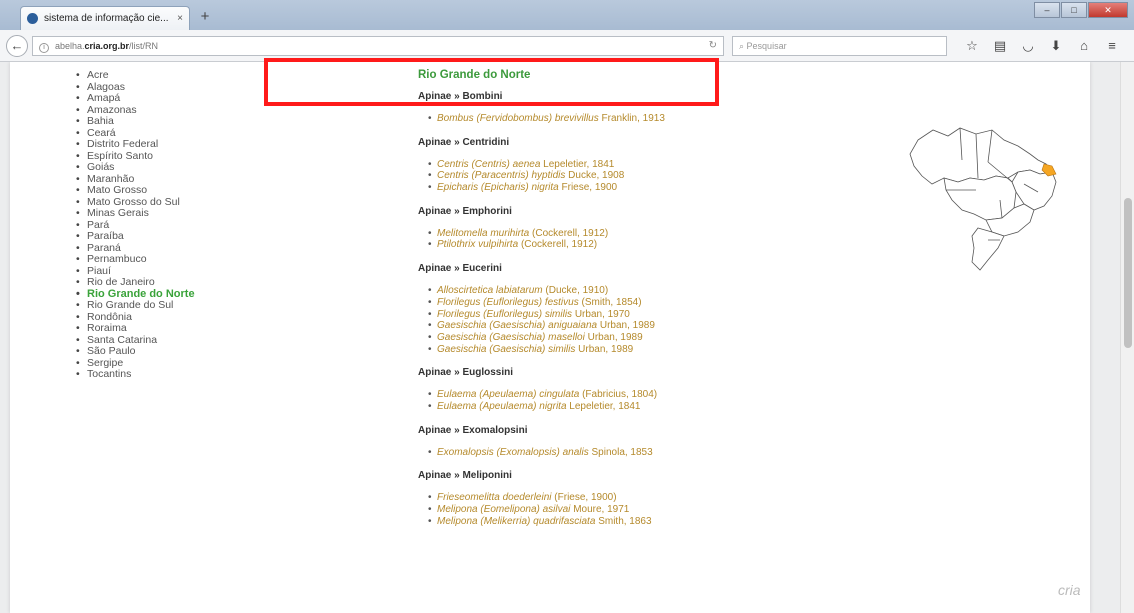 The image size is (1134, 613). What do you see at coordinates (972, 46) in the screenshot?
I see `bookmark-star-icon: ☆` at bounding box center [972, 46].